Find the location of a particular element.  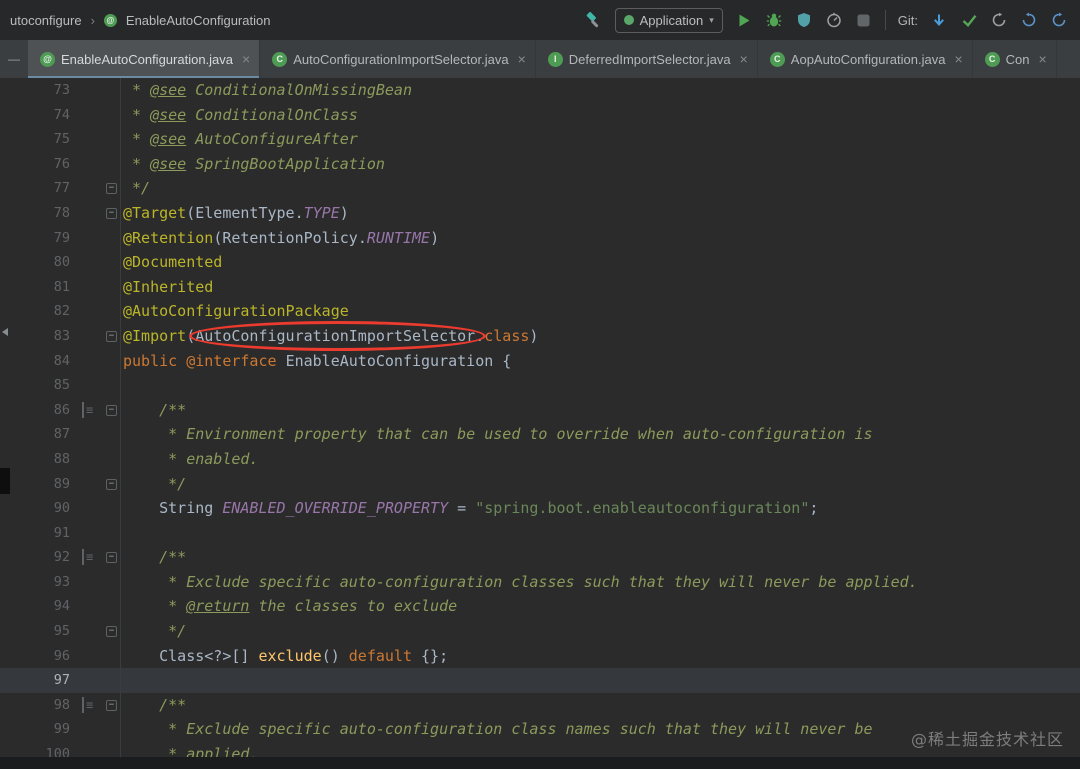

code-text: * @see SpringBootApplication is located at coordinates (600, 164).